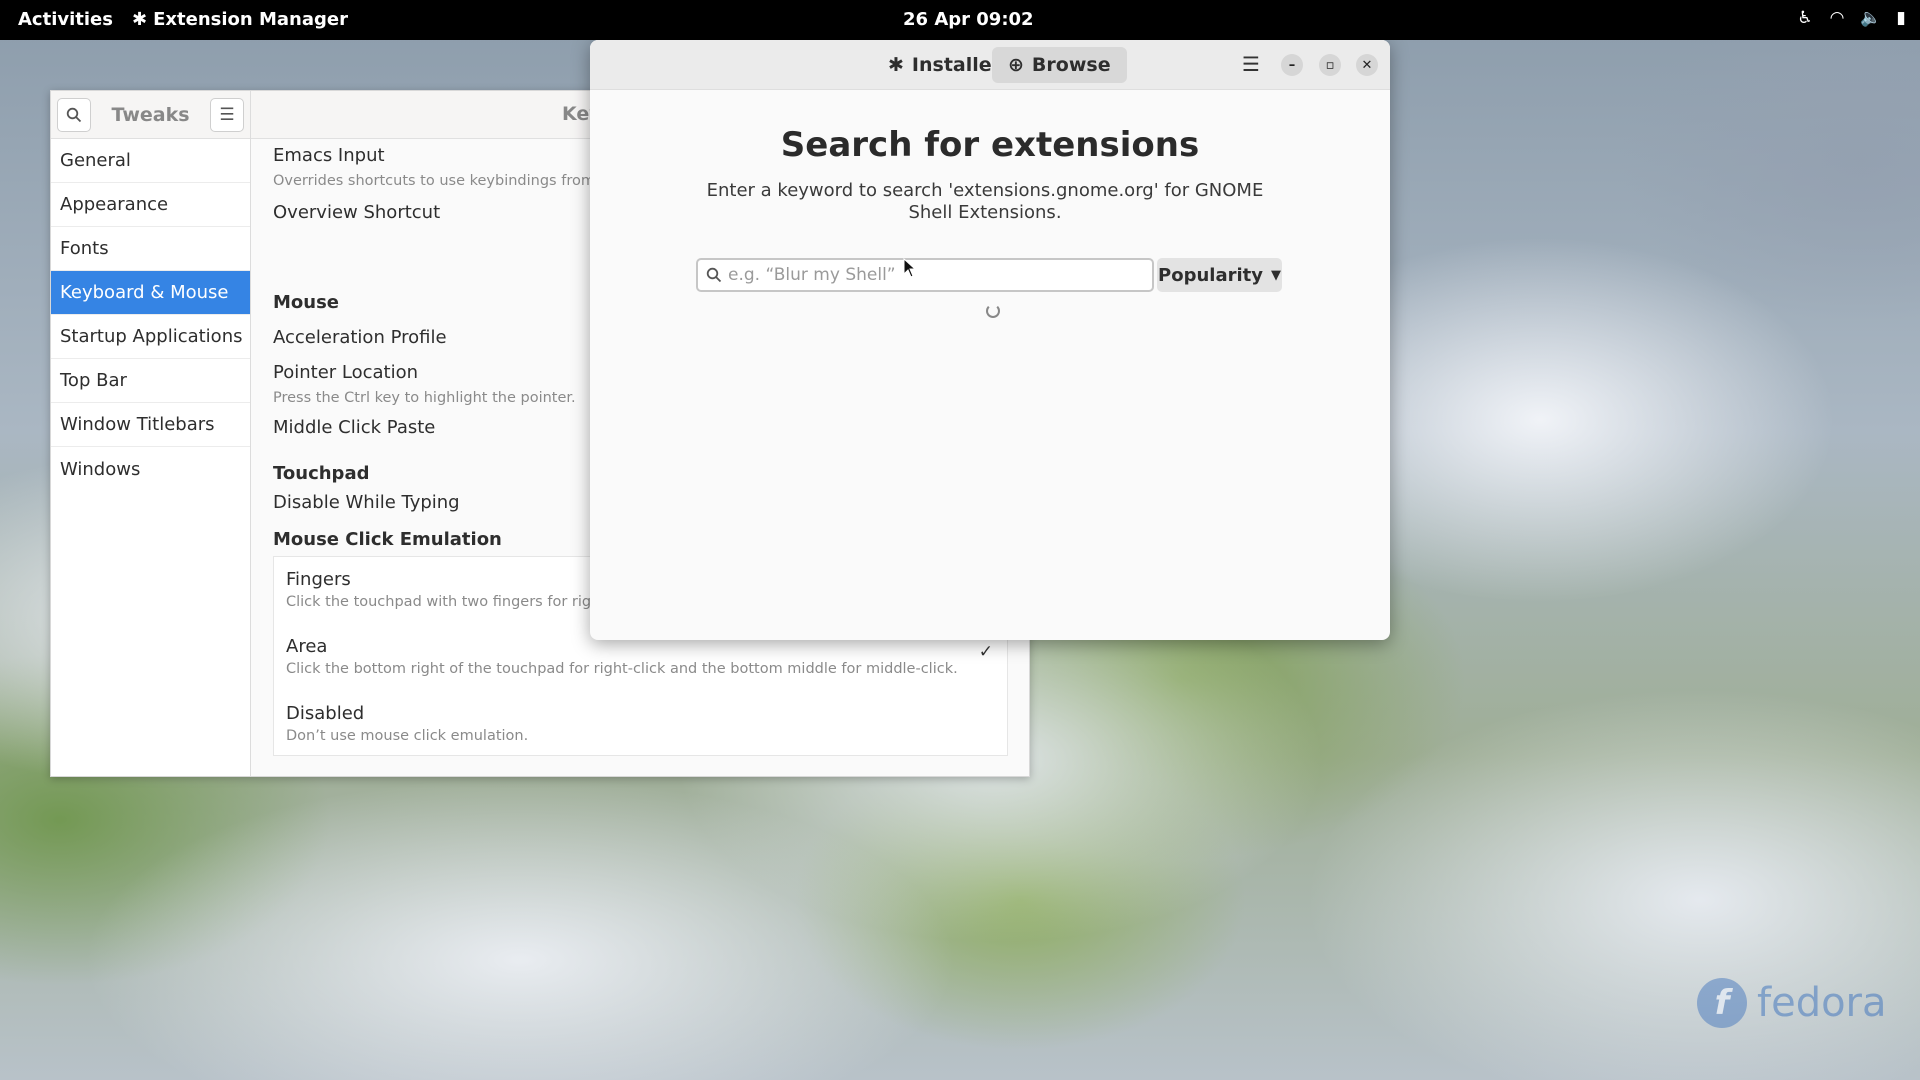  I want to click on minimize-button: –, so click(1292, 65).